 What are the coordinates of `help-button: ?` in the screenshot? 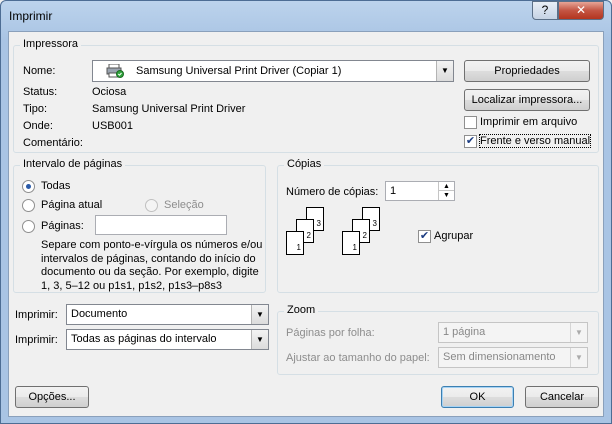 It's located at (545, 10).